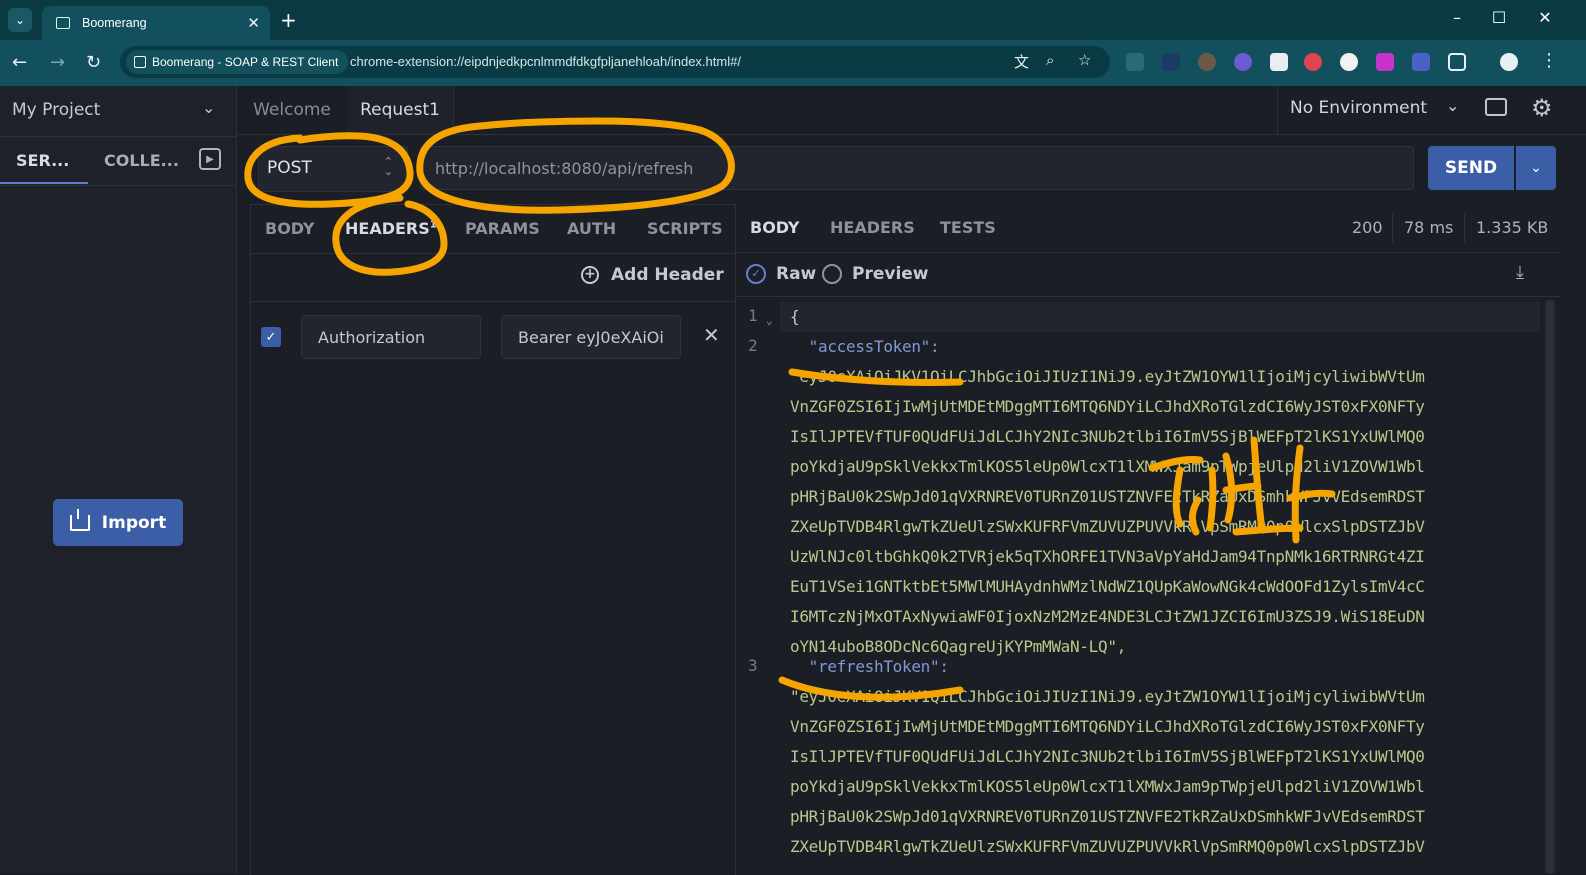 Image resolution: width=1586 pixels, height=875 pixels. I want to click on tab-request-headers-label: HEADERS, so click(387, 228).